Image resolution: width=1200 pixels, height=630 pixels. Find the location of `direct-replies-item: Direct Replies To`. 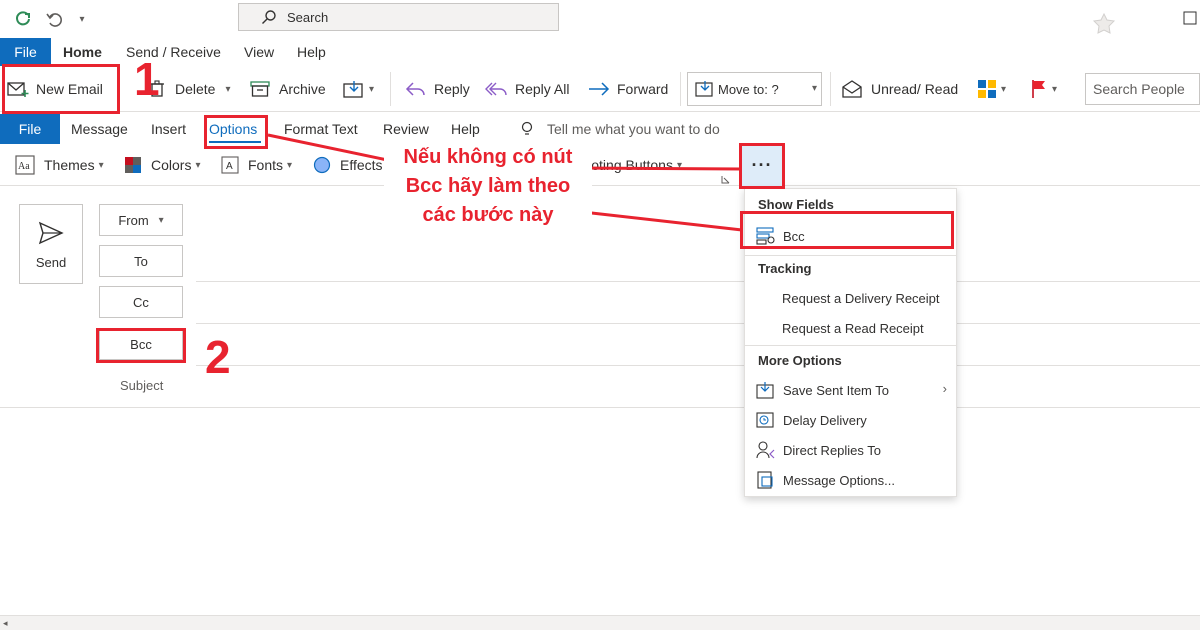

direct-replies-item: Direct Replies To is located at coordinates (851, 450).